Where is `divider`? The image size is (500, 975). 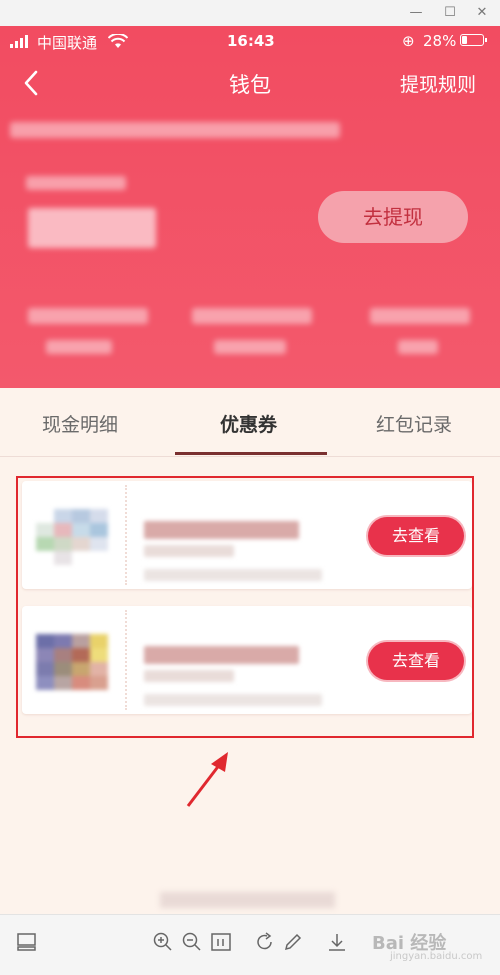
divider is located at coordinates (250, 456).